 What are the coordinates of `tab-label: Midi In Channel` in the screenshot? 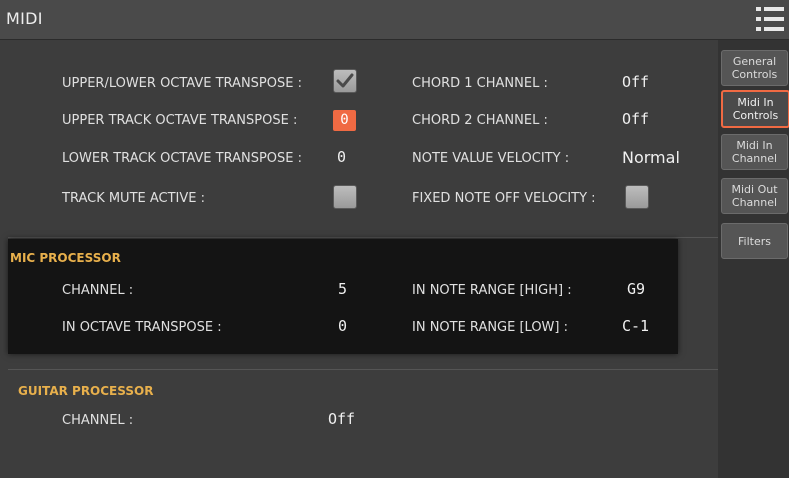 It's located at (754, 152).